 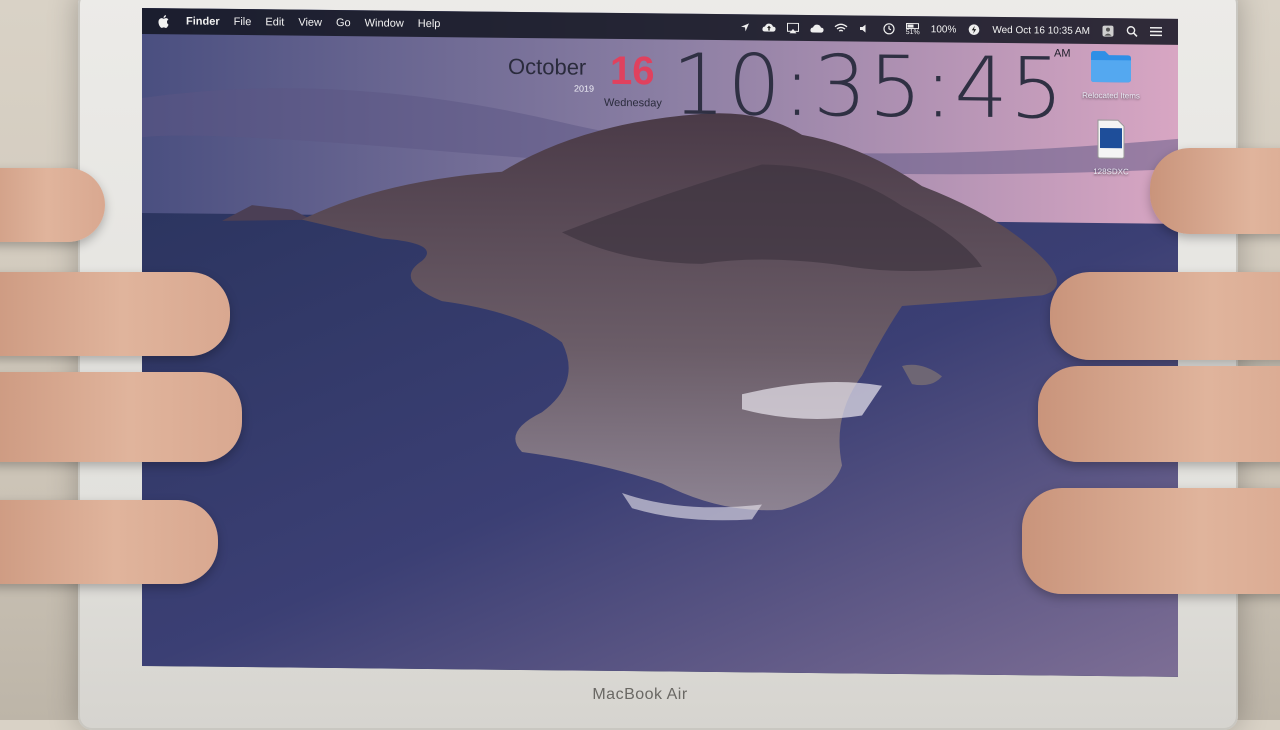 I want to click on time-machine-icon, so click(x=889, y=29).